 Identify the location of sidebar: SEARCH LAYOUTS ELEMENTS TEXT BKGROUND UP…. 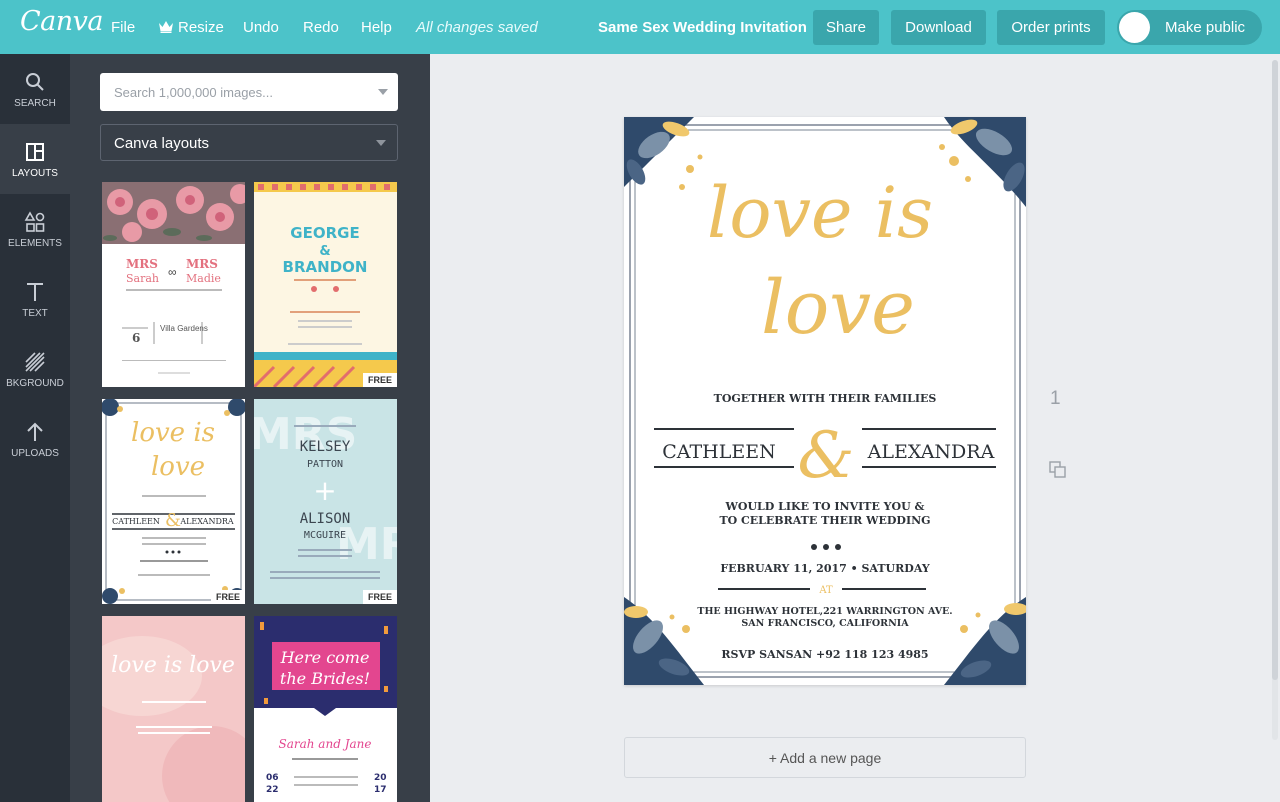
(35, 428).